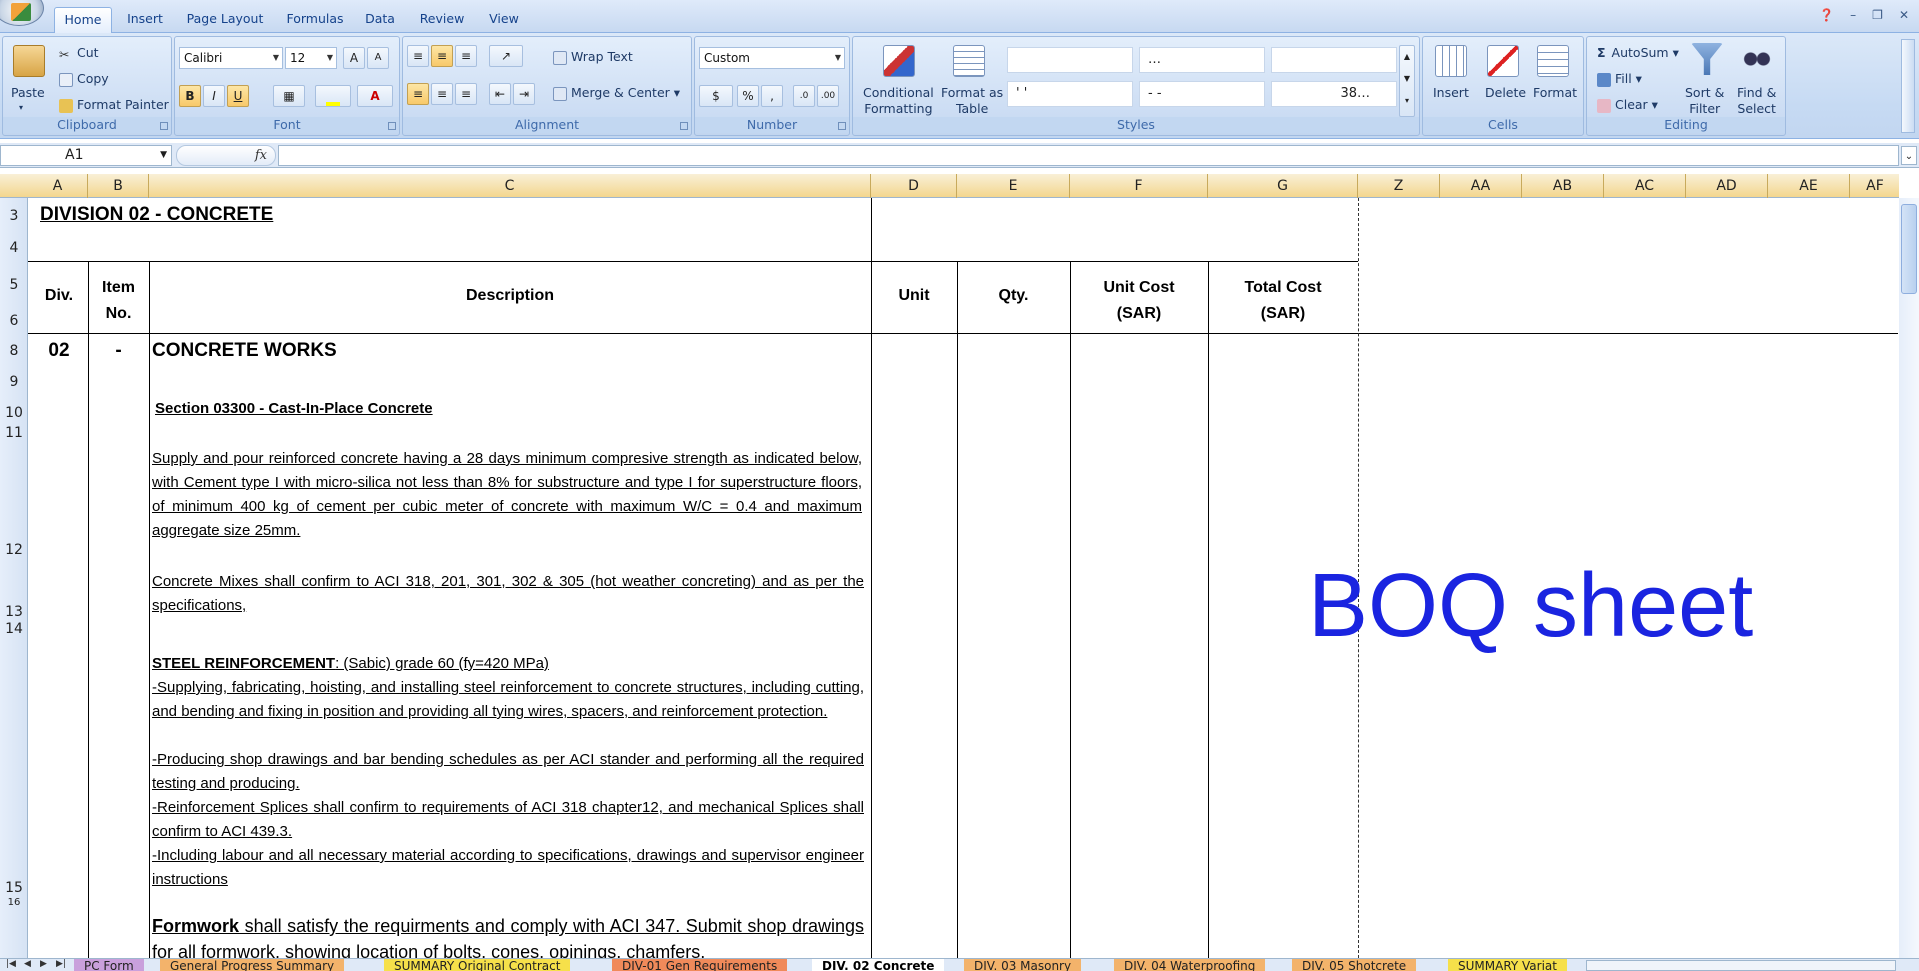 This screenshot has width=1919, height=971. What do you see at coordinates (164, 126) in the screenshot?
I see `clipboard-launcher-icon` at bounding box center [164, 126].